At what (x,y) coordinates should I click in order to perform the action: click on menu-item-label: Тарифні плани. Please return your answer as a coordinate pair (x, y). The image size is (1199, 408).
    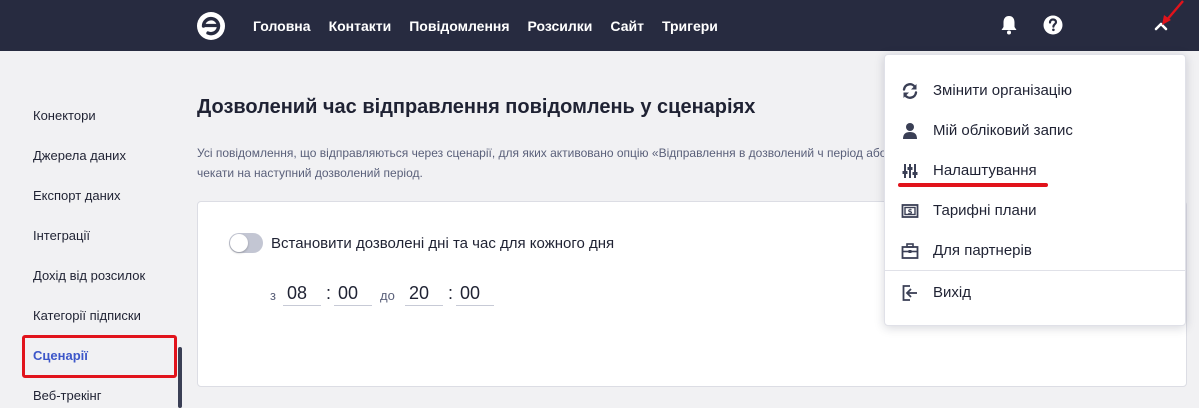
    Looking at the image, I should click on (985, 210).